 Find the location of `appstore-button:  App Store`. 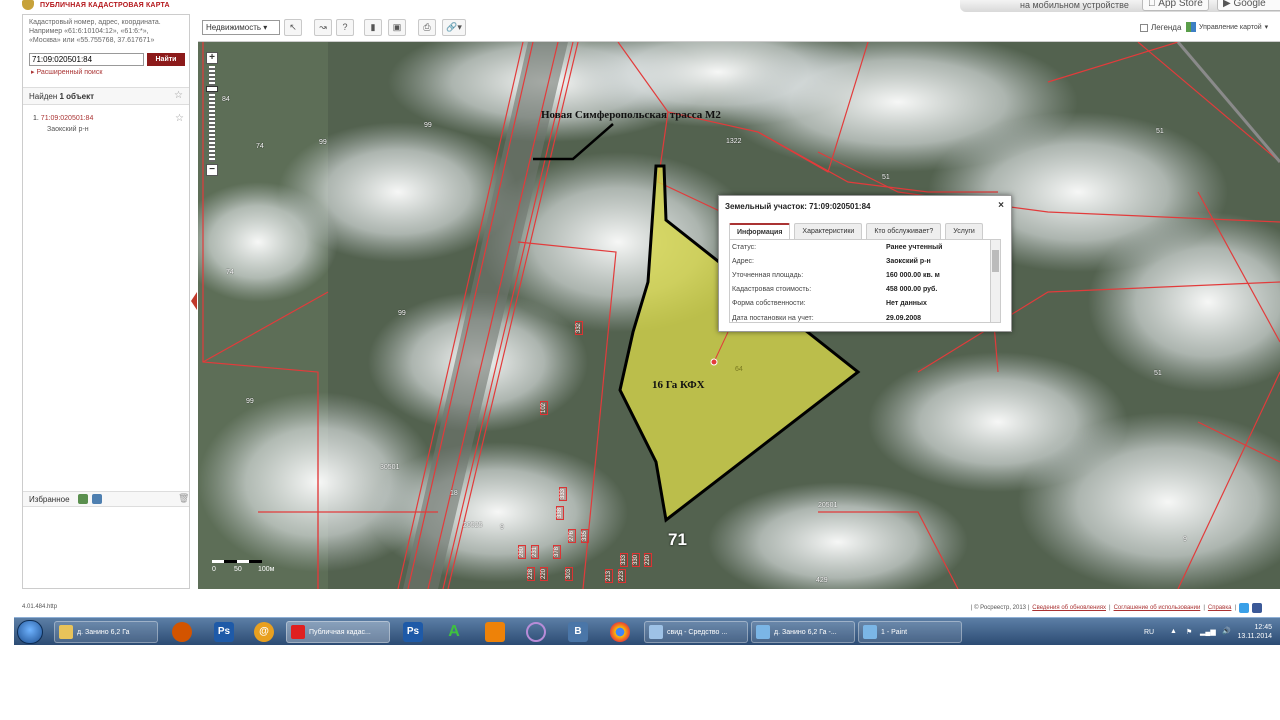

appstore-button:  App Store is located at coordinates (1175, 5).